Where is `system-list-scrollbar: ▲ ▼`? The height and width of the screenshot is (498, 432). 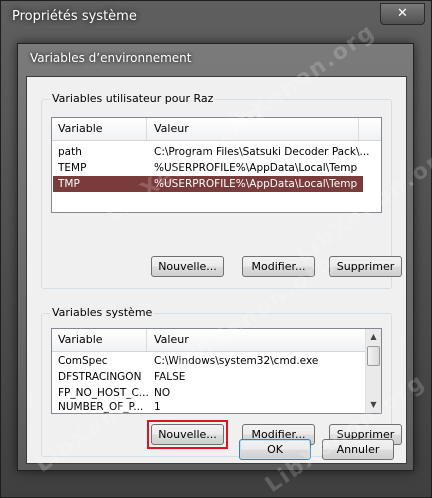
system-list-scrollbar: ▲ ▼ is located at coordinates (373, 371).